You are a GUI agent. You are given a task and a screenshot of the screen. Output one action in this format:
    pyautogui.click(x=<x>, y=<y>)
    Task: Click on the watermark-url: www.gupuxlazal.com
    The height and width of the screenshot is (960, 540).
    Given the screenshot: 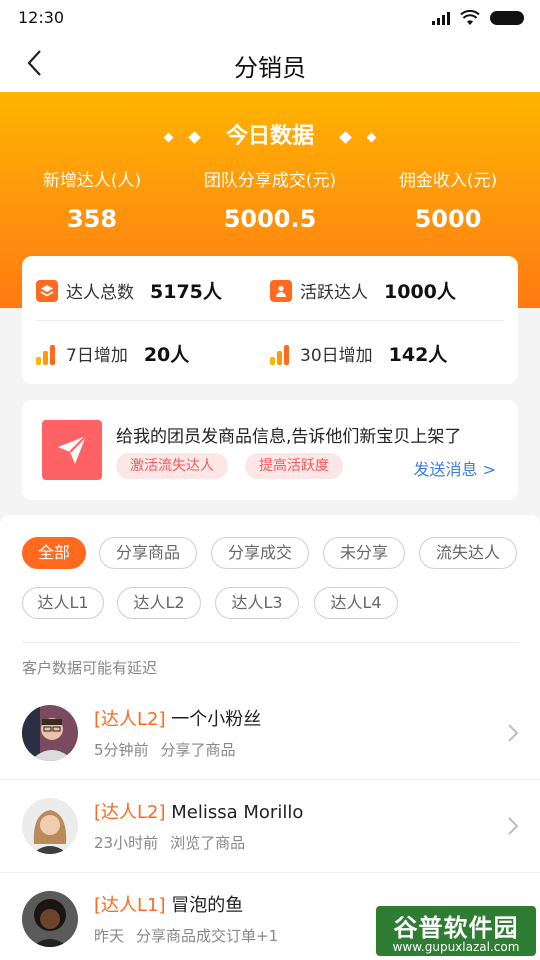 What is the action you would take?
    pyautogui.click(x=456, y=947)
    